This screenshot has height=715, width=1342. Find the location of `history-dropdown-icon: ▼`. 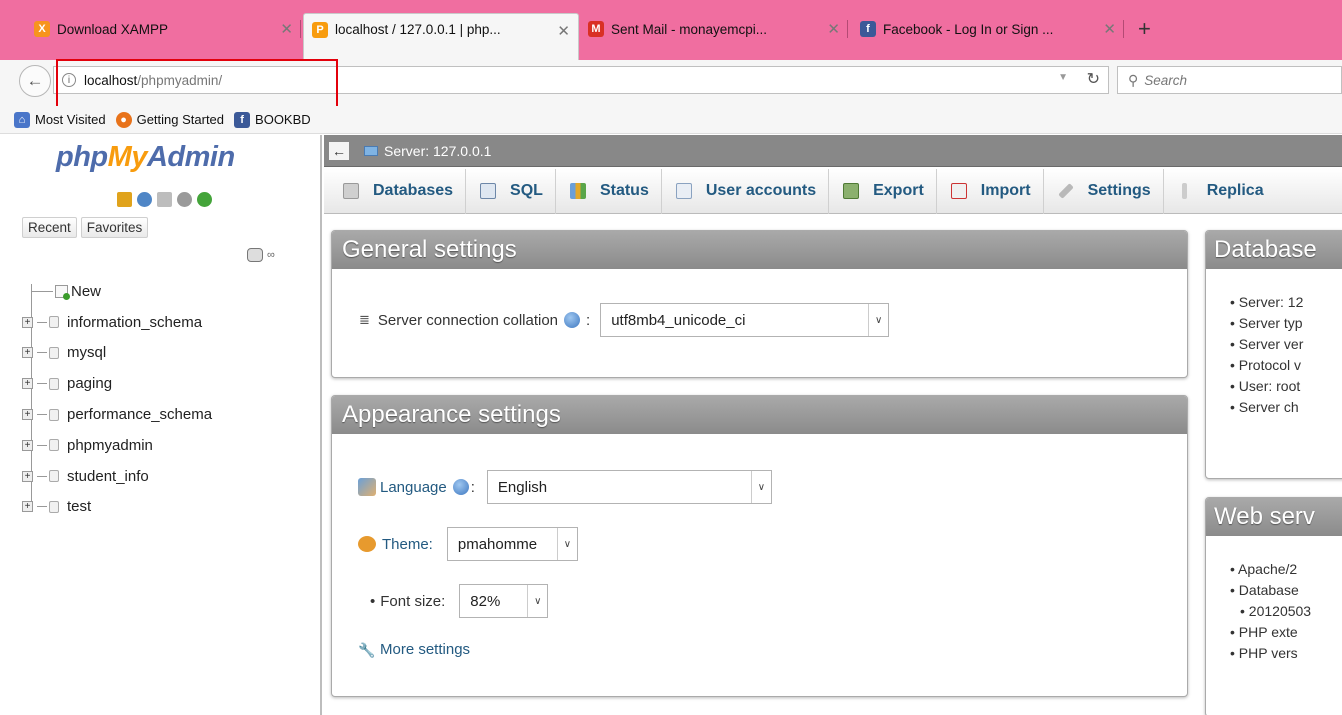

history-dropdown-icon: ▼ is located at coordinates (1063, 77).